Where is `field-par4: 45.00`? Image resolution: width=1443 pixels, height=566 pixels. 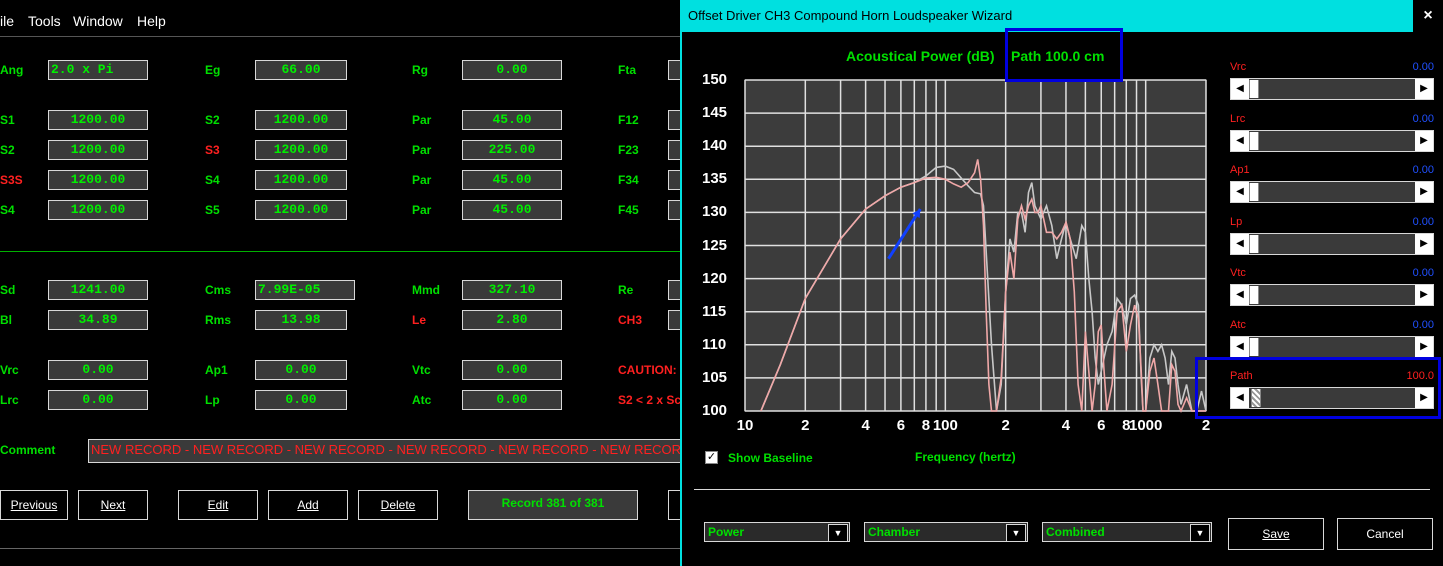 field-par4: 45.00 is located at coordinates (512, 210).